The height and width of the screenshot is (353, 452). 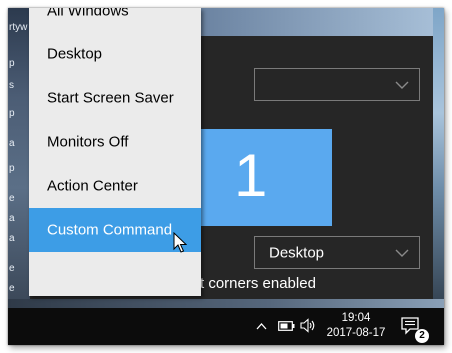 I want to click on volume-icon, so click(x=308, y=325).